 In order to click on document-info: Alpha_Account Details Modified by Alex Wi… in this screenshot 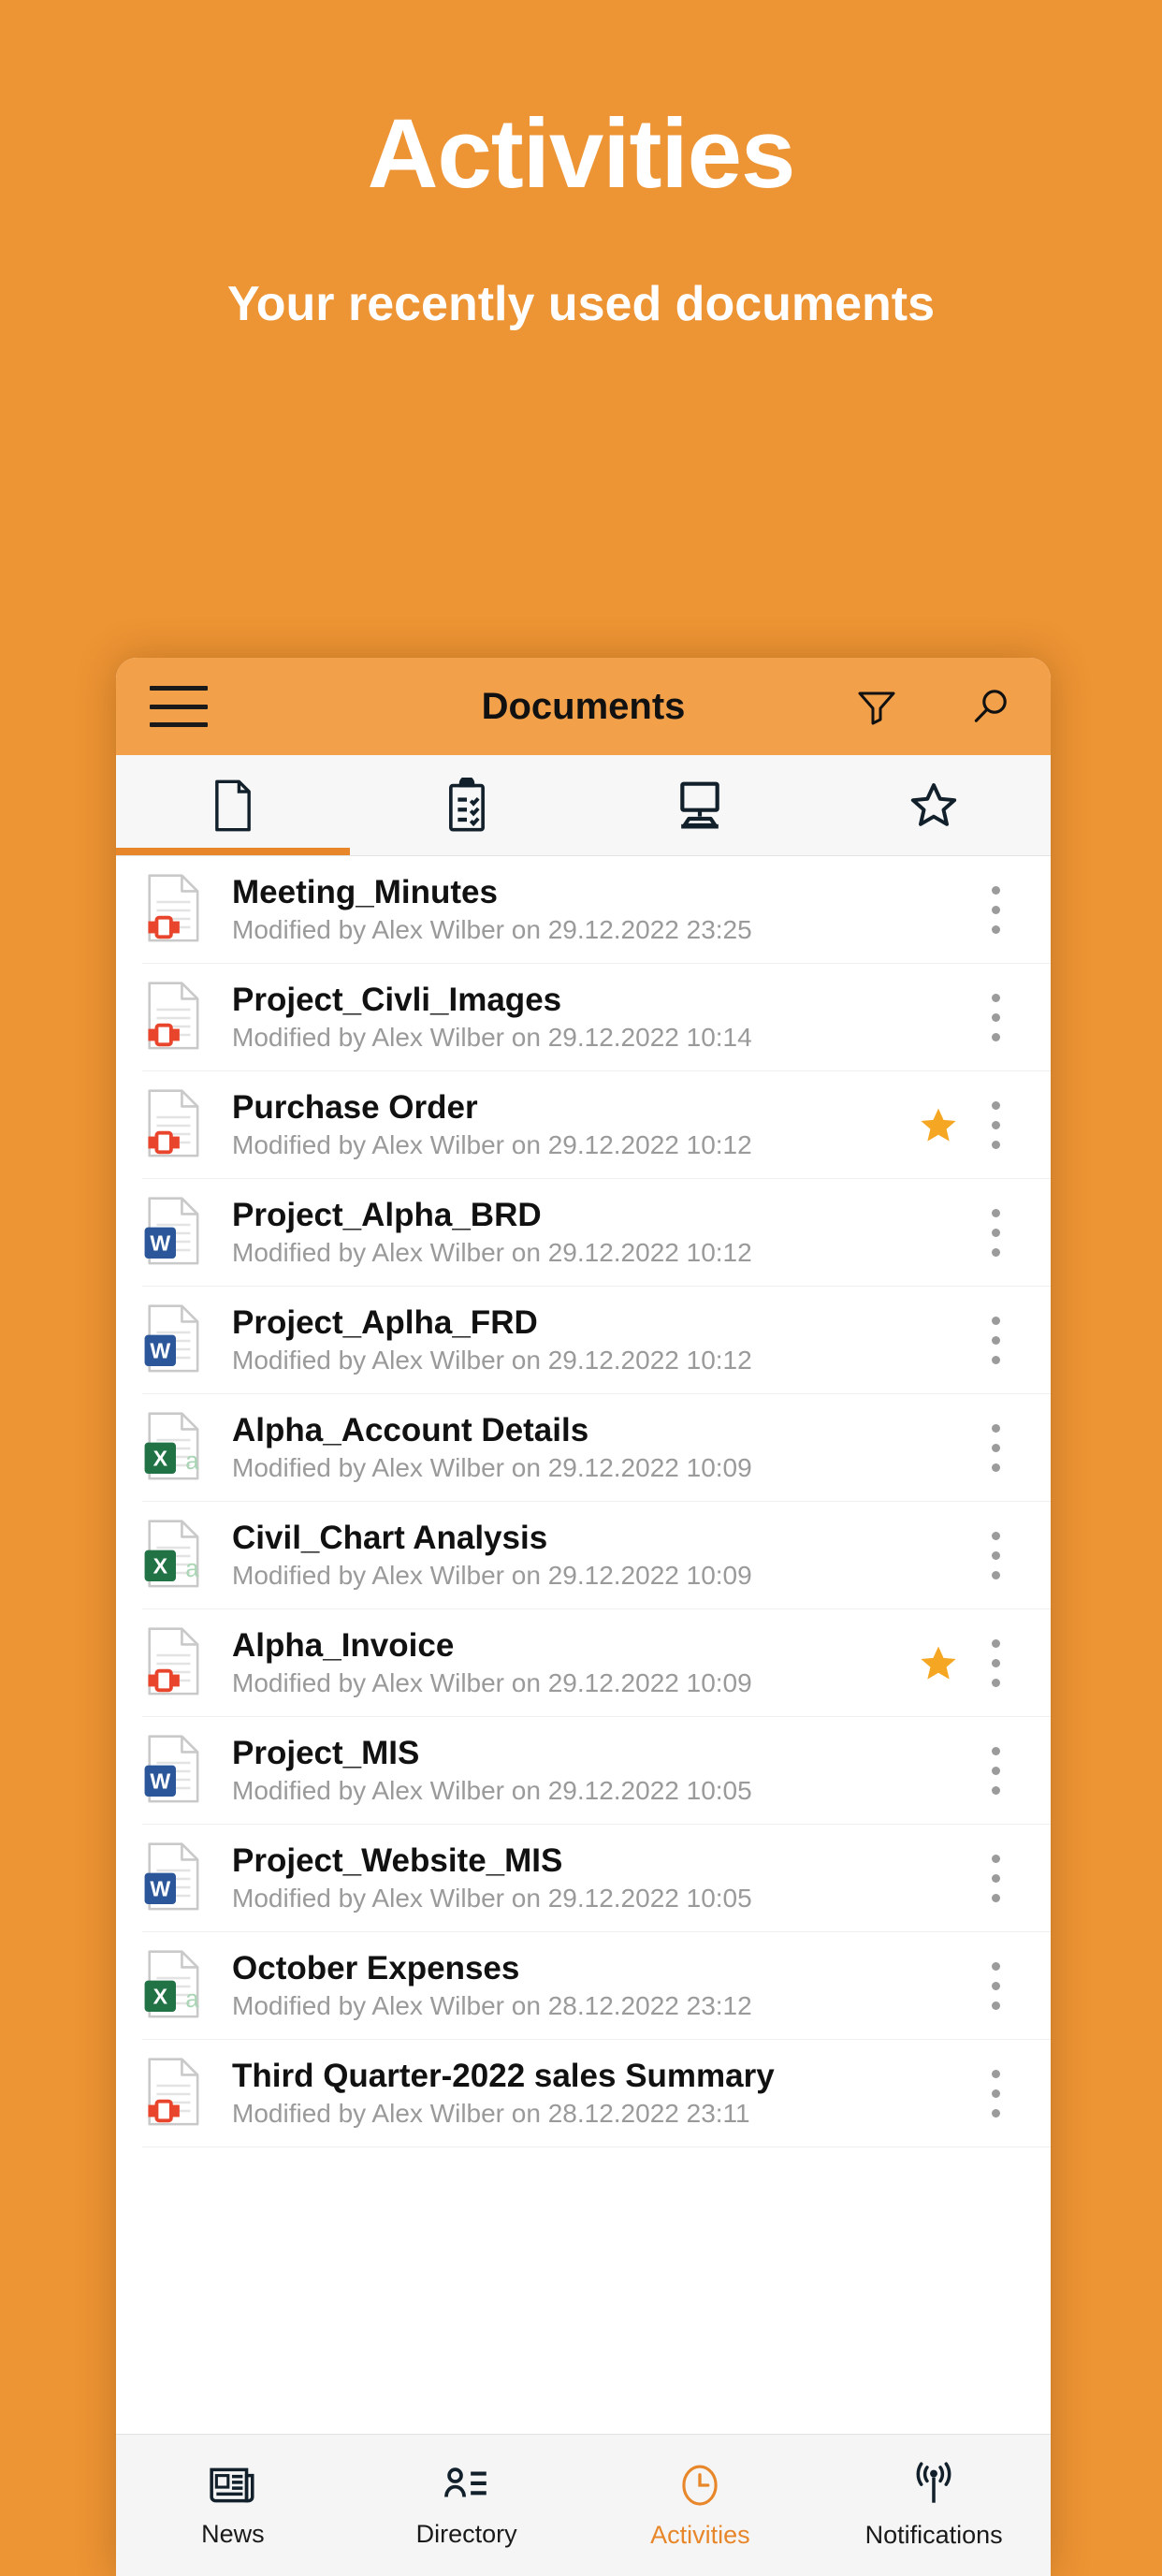, I will do `click(570, 1448)`.